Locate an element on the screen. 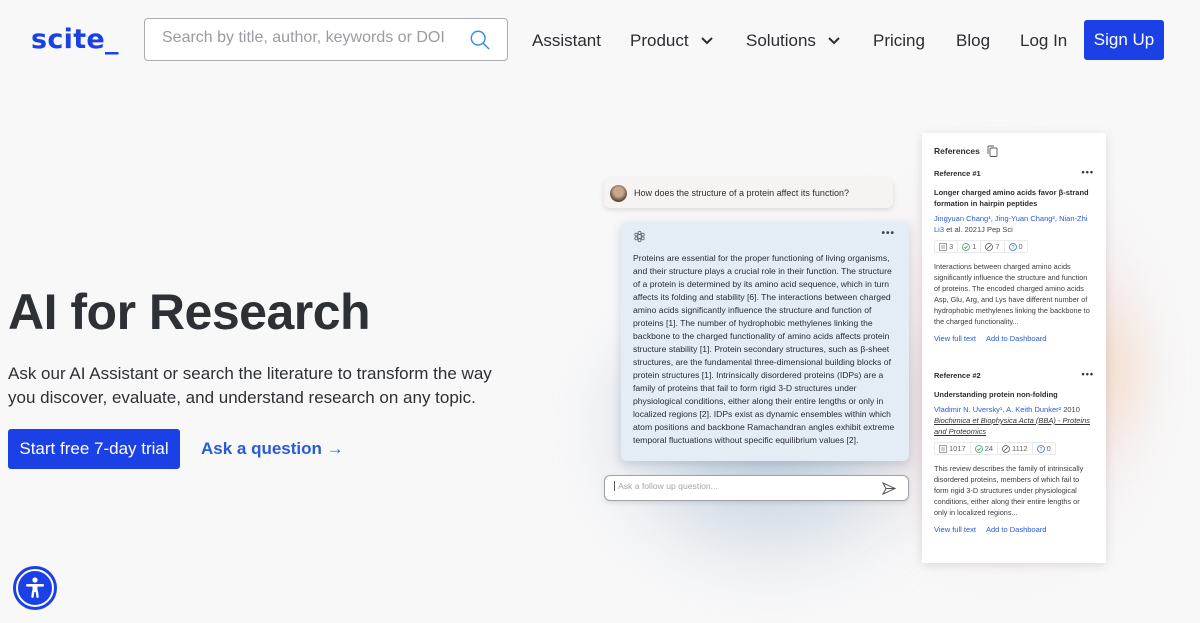 Image resolution: width=1200 pixels, height=623 pixels. metric-value: 3 is located at coordinates (951, 246).